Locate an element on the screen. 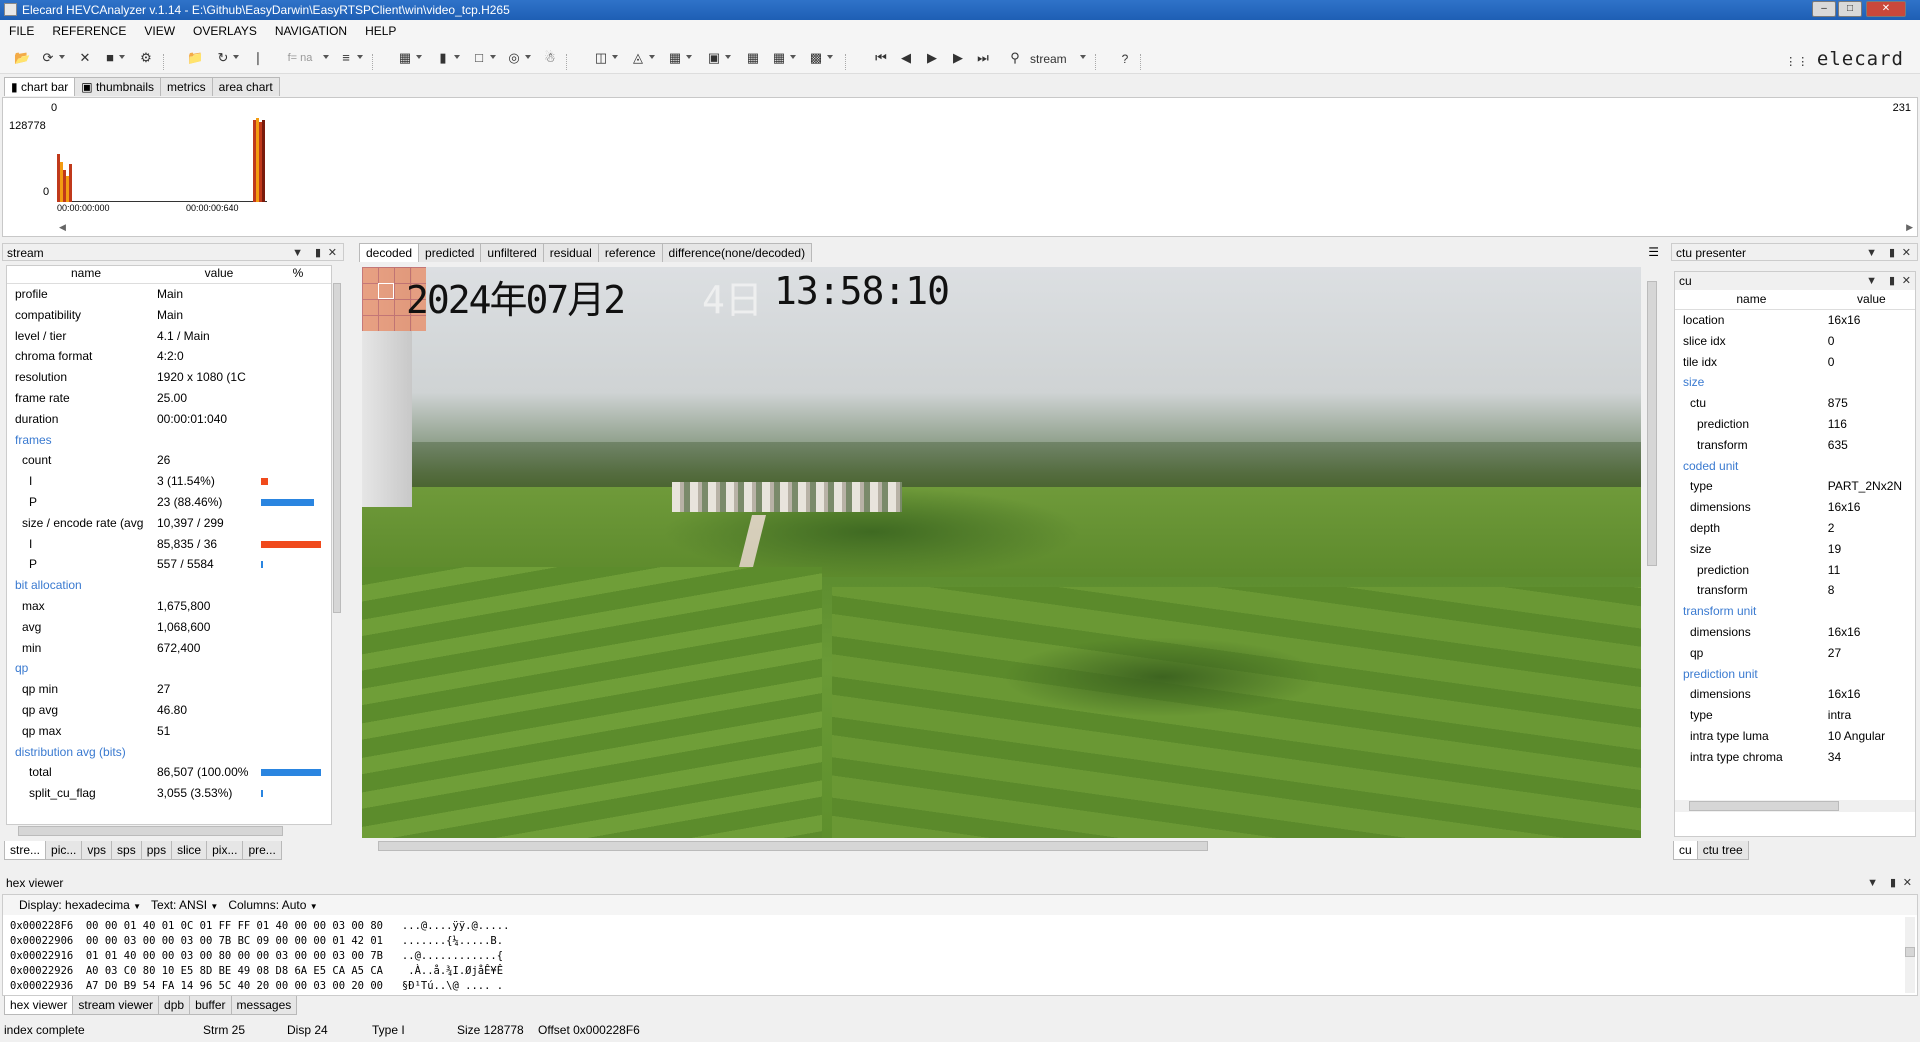 This screenshot has height=1042, width=1920. hex-vscroll-thumb is located at coordinates (1910, 952).